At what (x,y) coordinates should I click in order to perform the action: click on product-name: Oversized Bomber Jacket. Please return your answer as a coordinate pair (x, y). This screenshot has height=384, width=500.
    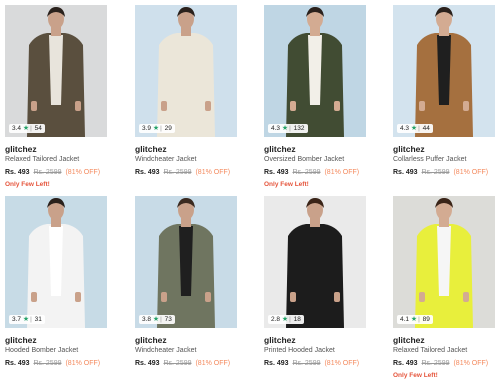
    Looking at the image, I should click on (315, 159).